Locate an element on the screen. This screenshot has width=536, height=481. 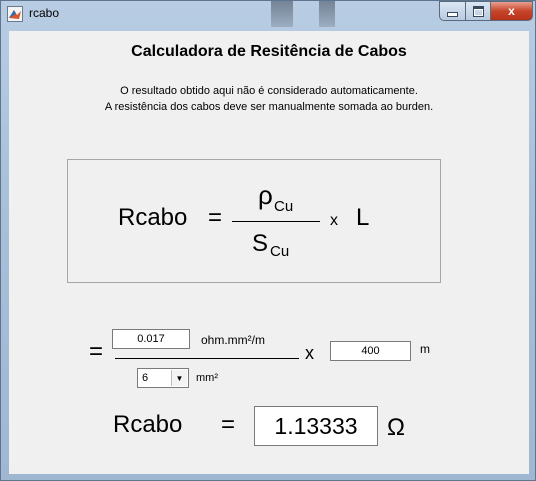
section-dropdown: 6 ▼ is located at coordinates (163, 378).